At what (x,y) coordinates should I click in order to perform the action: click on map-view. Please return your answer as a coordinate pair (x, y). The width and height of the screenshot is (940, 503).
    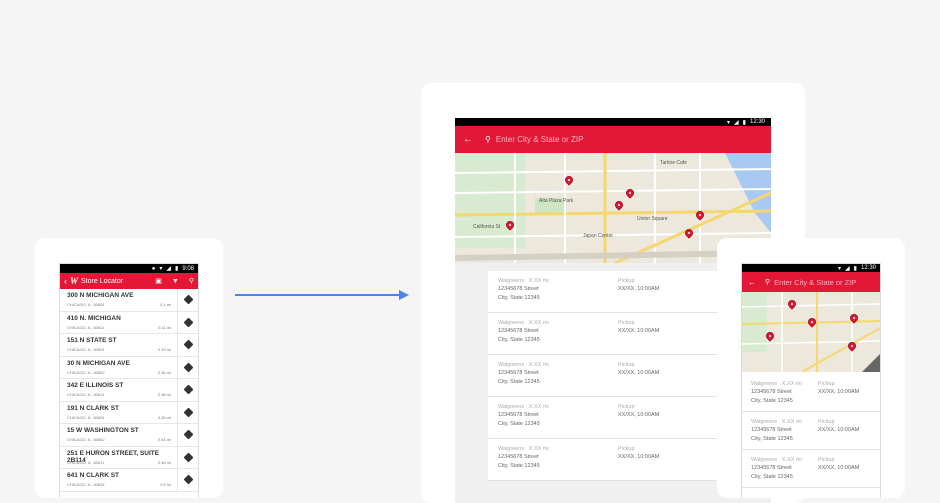
    Looking at the image, I should click on (811, 332).